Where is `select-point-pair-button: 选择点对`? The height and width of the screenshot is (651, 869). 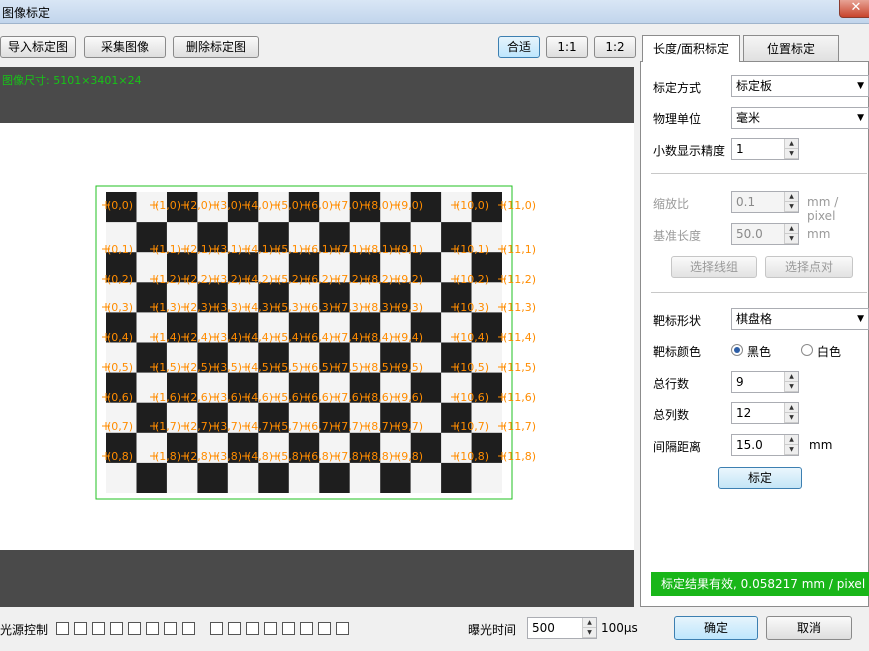 select-point-pair-button: 选择点对 is located at coordinates (809, 267).